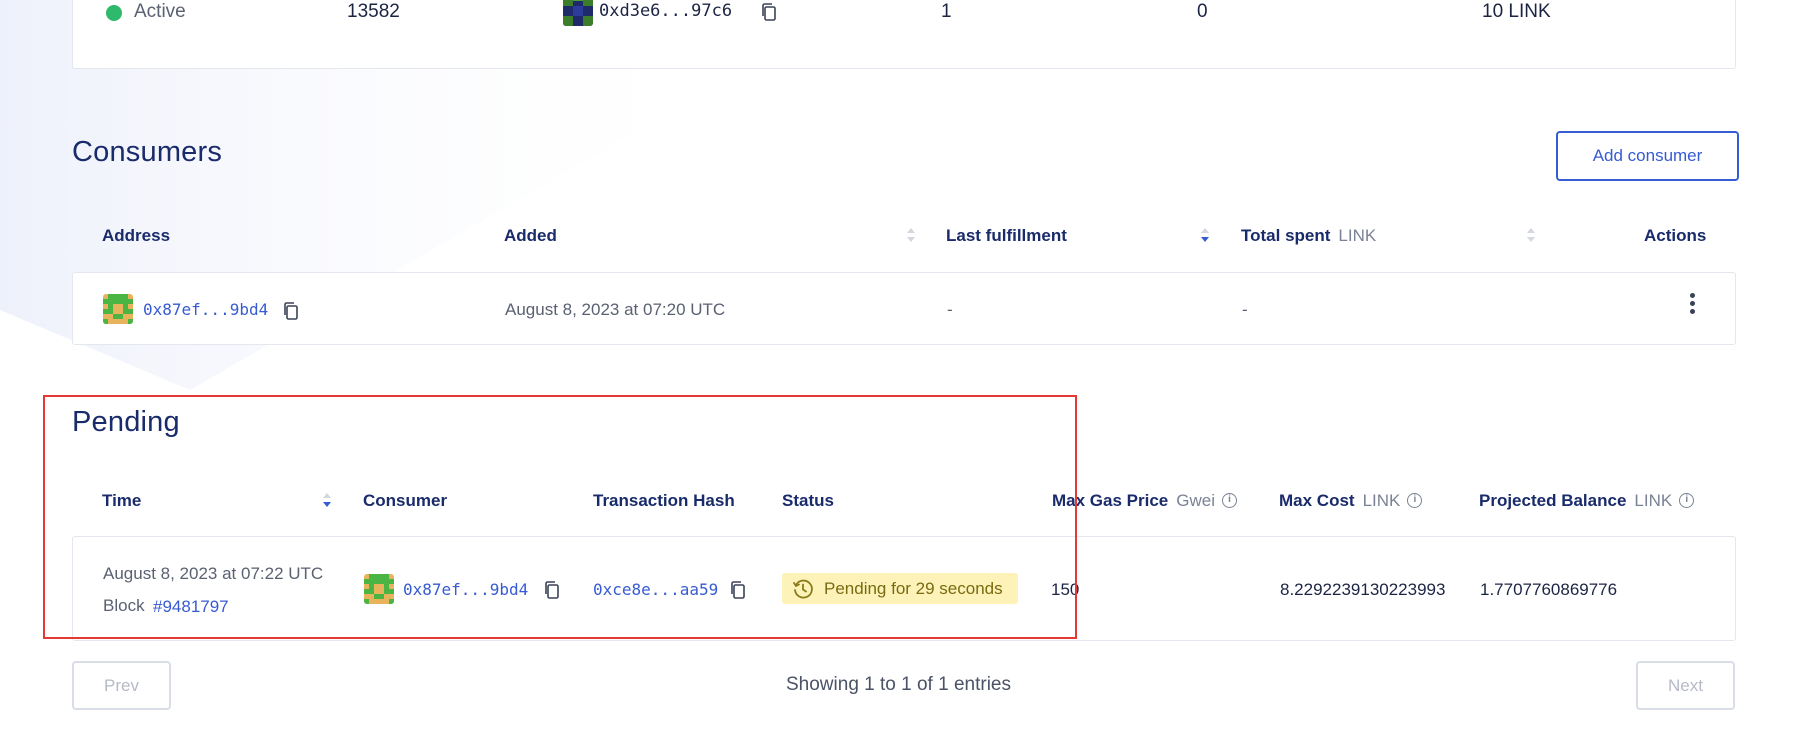  What do you see at coordinates (373, 11) in the screenshot?
I see `subscription-id: 13582` at bounding box center [373, 11].